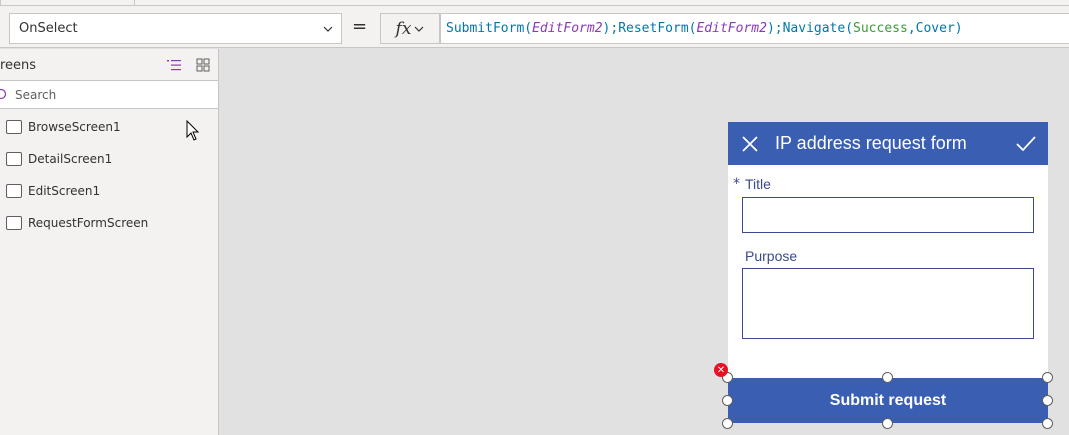 The height and width of the screenshot is (435, 1069). I want to click on title-input, so click(888, 215).